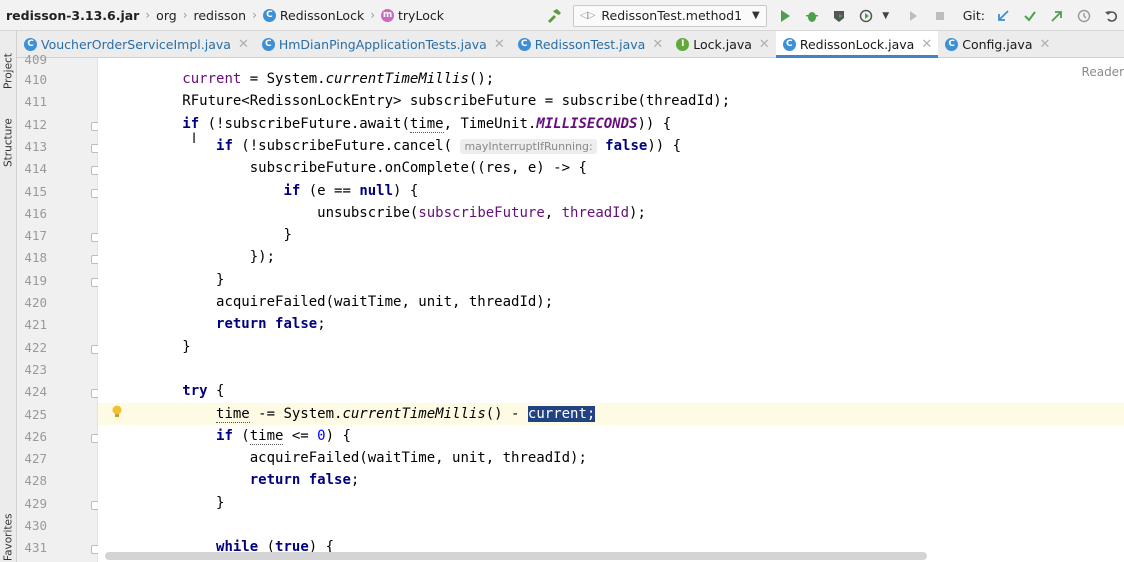 This screenshot has width=1124, height=562. What do you see at coordinates (866, 16) in the screenshot?
I see `profile-icon` at bounding box center [866, 16].